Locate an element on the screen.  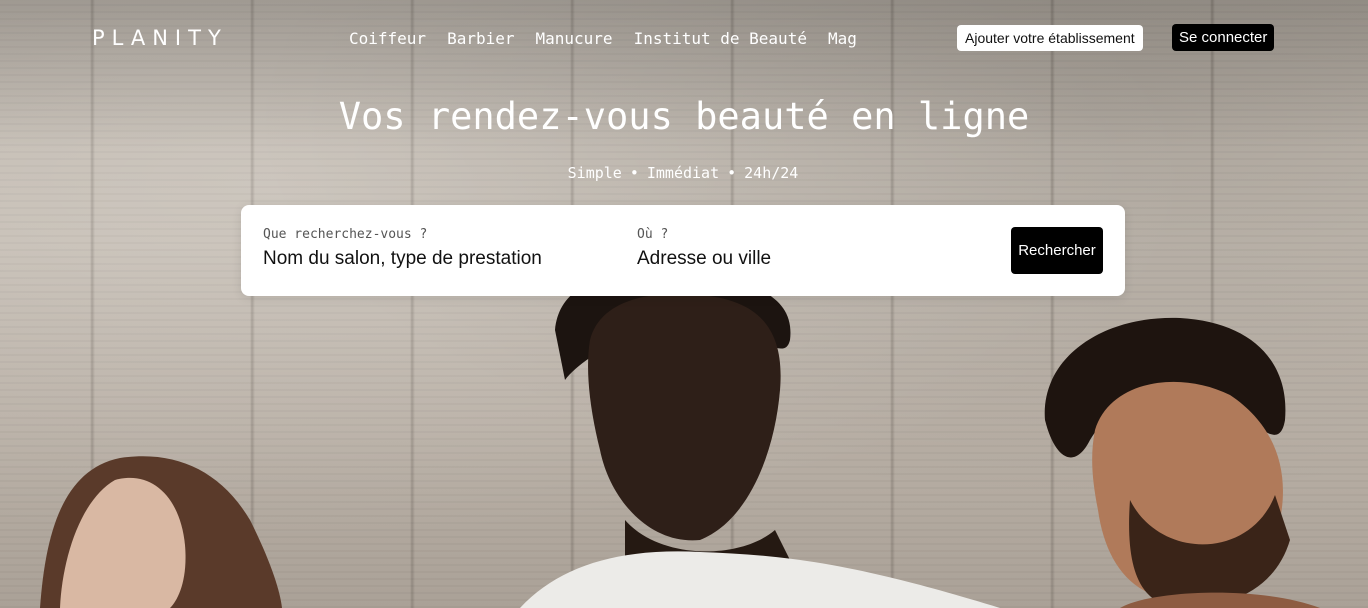
location-search-input: Adresse ou ville is located at coordinates (807, 259).